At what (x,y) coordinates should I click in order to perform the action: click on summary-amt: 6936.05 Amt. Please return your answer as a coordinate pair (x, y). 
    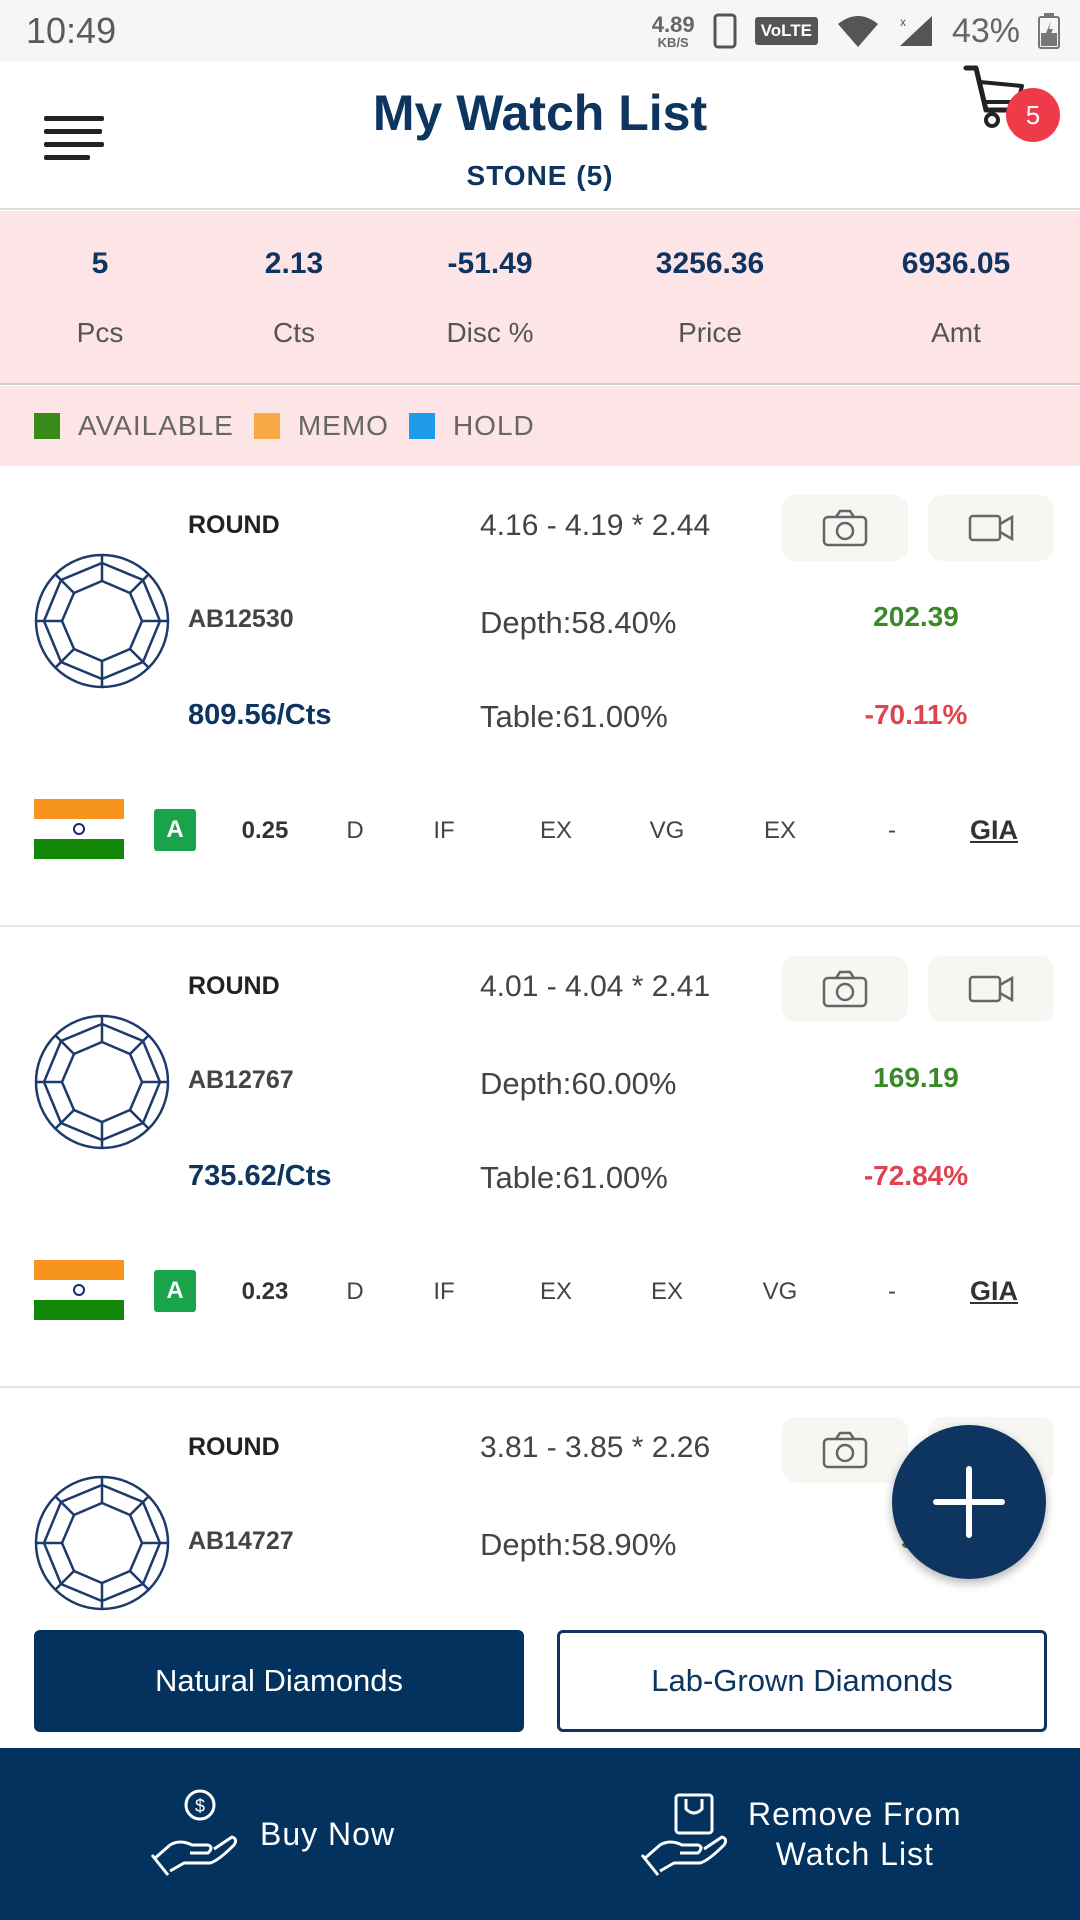
    Looking at the image, I should click on (956, 298).